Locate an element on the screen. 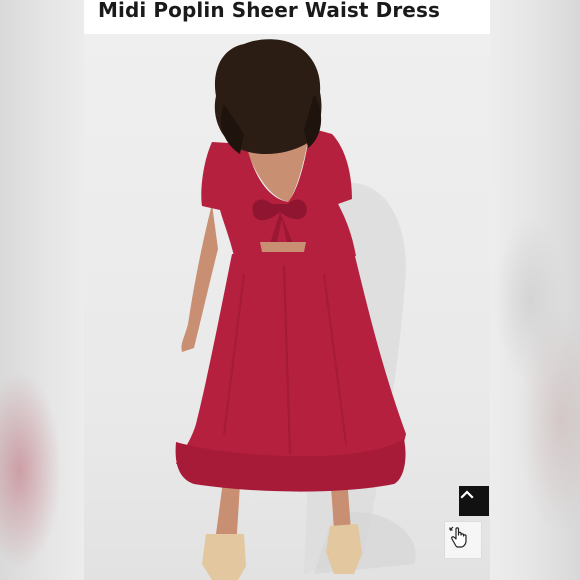 This screenshot has width=580, height=580. product-title: Midi Poplin Sheer Waist Dress is located at coordinates (269, 11).